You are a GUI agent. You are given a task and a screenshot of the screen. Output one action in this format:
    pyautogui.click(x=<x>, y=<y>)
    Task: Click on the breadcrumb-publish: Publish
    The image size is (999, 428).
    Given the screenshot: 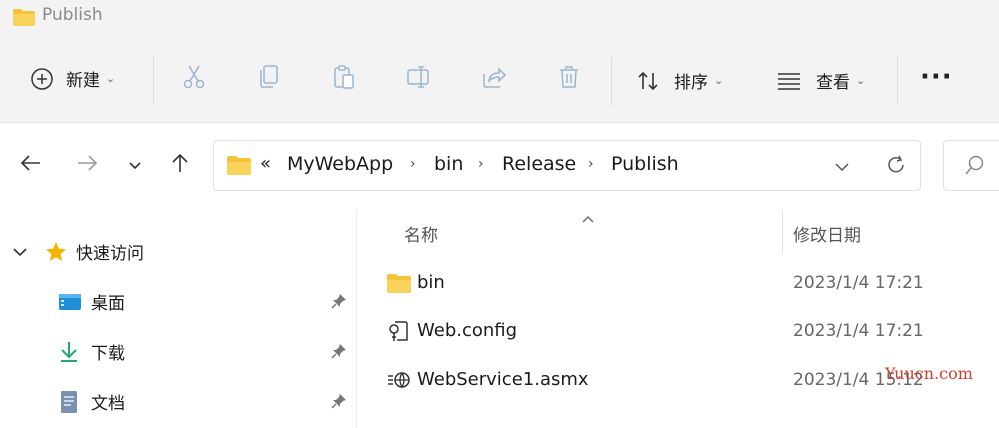 What is the action you would take?
    pyautogui.click(x=645, y=164)
    